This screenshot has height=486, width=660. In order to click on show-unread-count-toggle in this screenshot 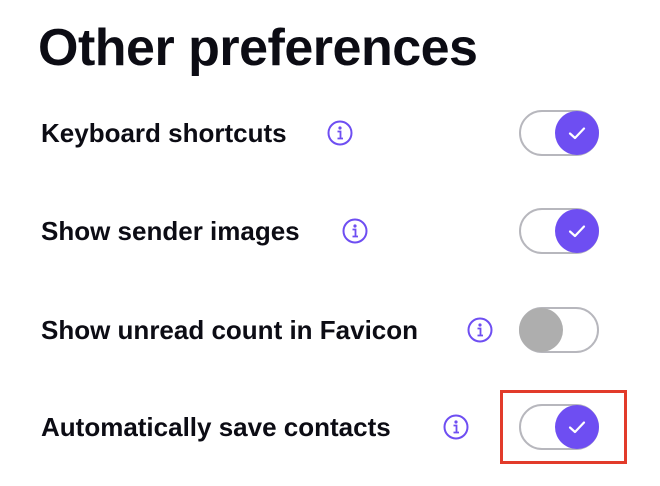, I will do `click(559, 330)`.